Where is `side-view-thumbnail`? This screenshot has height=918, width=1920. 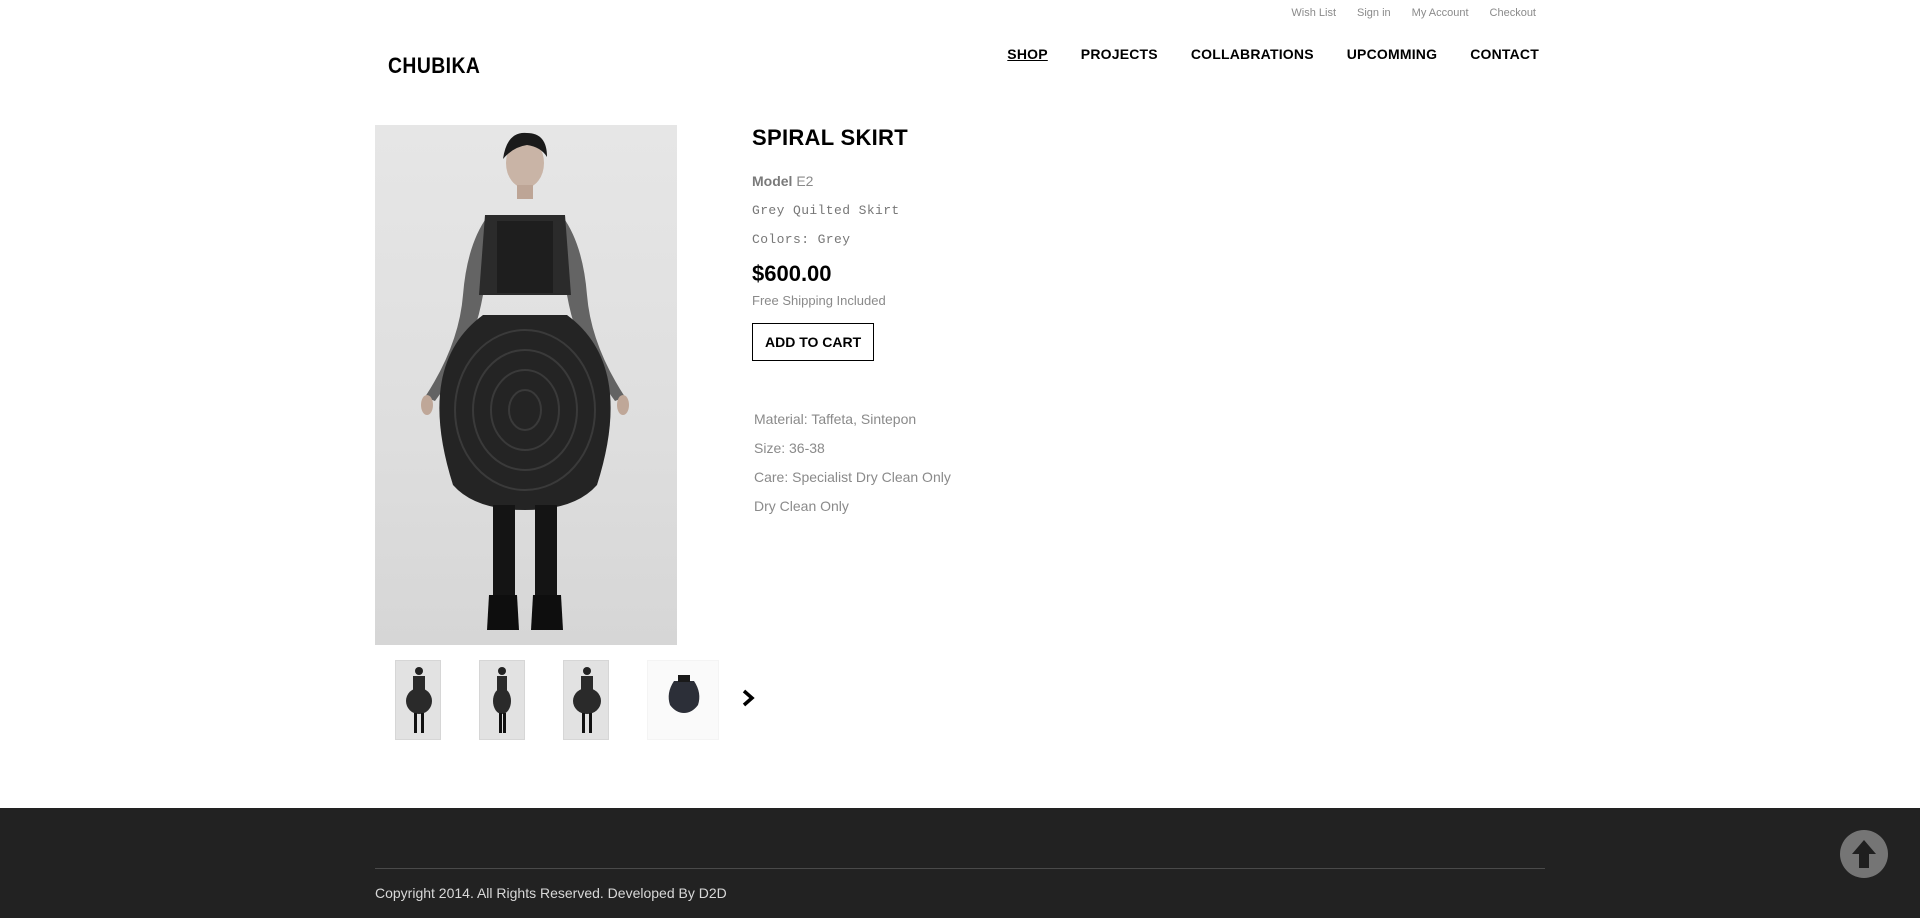
side-view-thumbnail is located at coordinates (502, 700).